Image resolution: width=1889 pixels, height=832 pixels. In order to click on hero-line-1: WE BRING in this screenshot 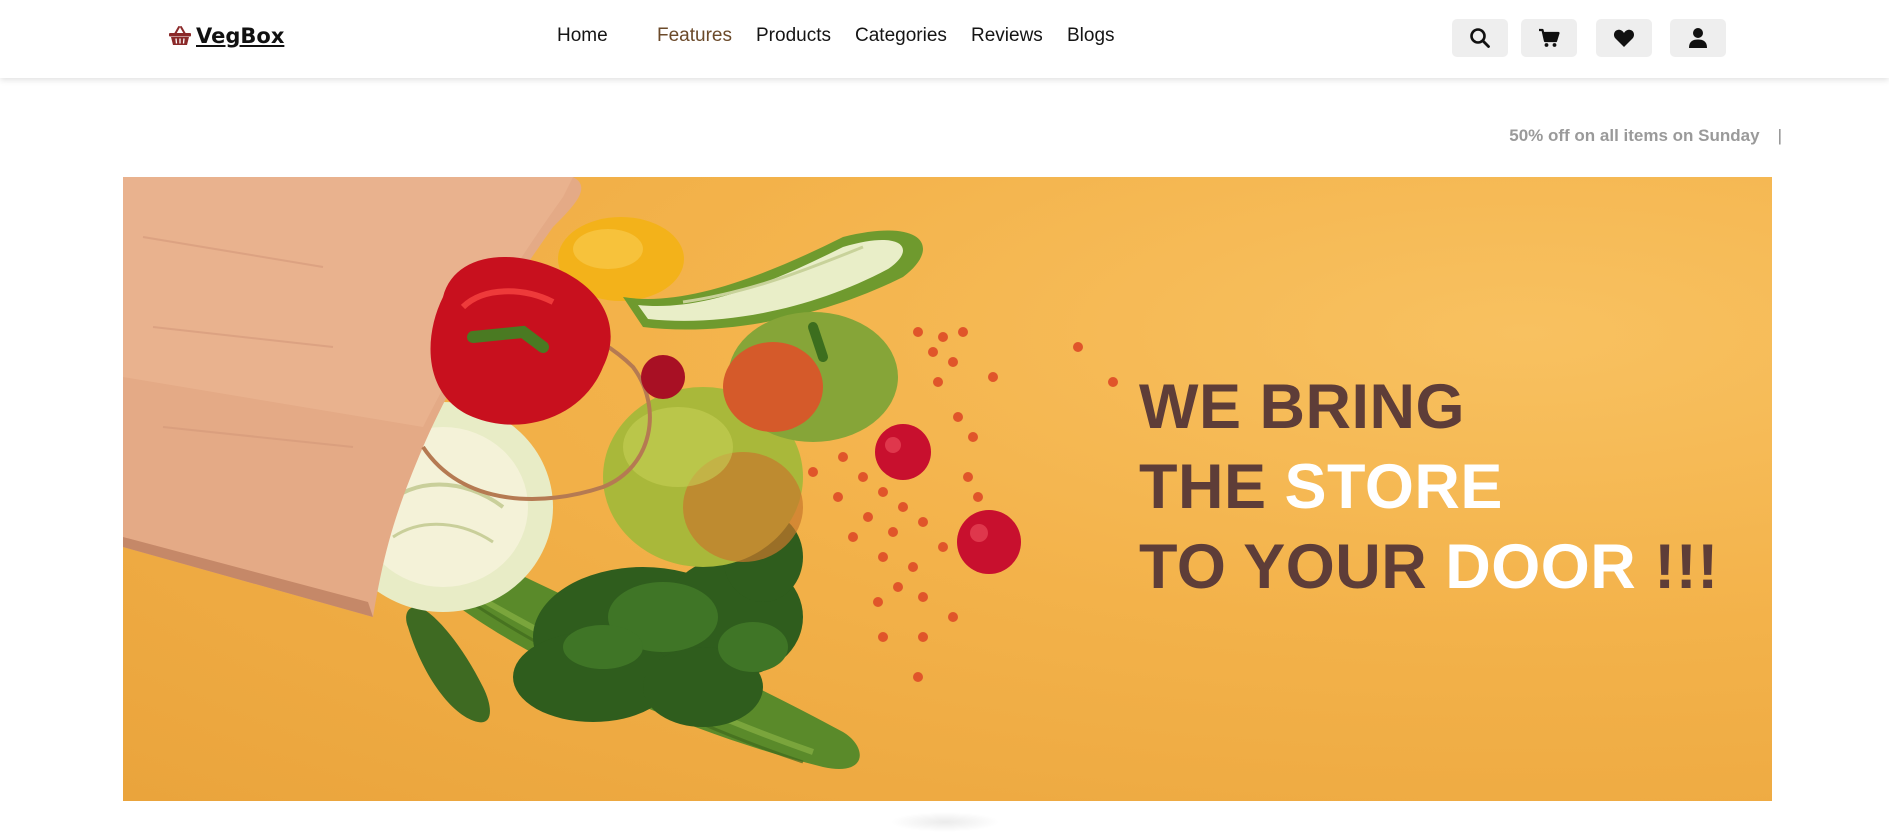, I will do `click(1302, 407)`.